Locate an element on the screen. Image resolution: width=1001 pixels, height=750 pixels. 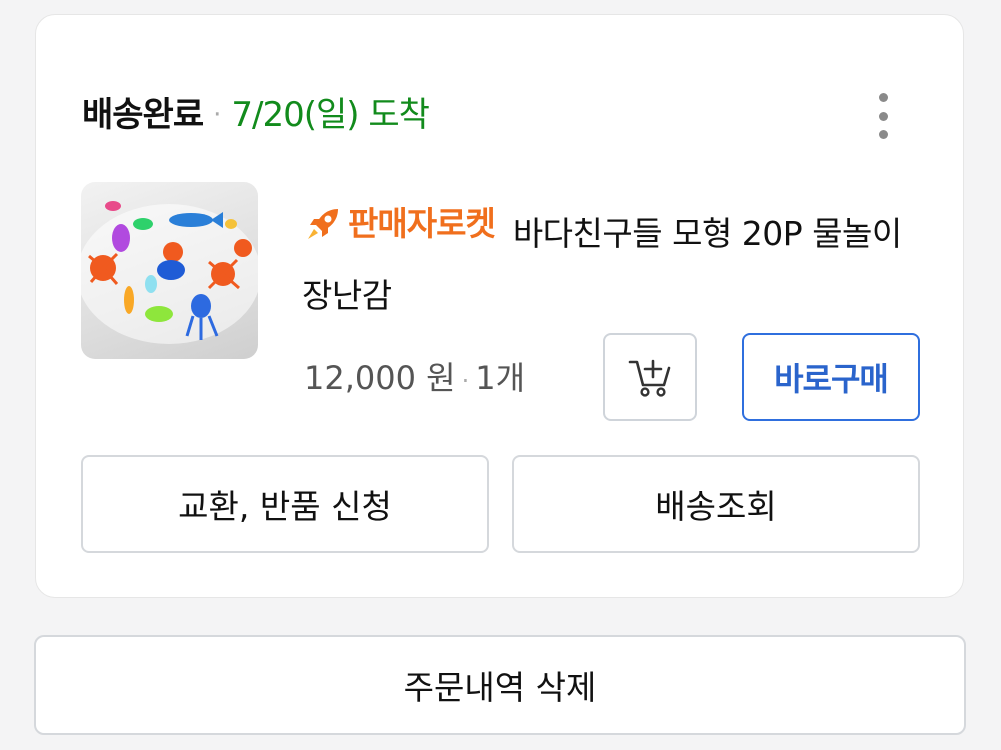
more-options-icon is located at coordinates (883, 116).